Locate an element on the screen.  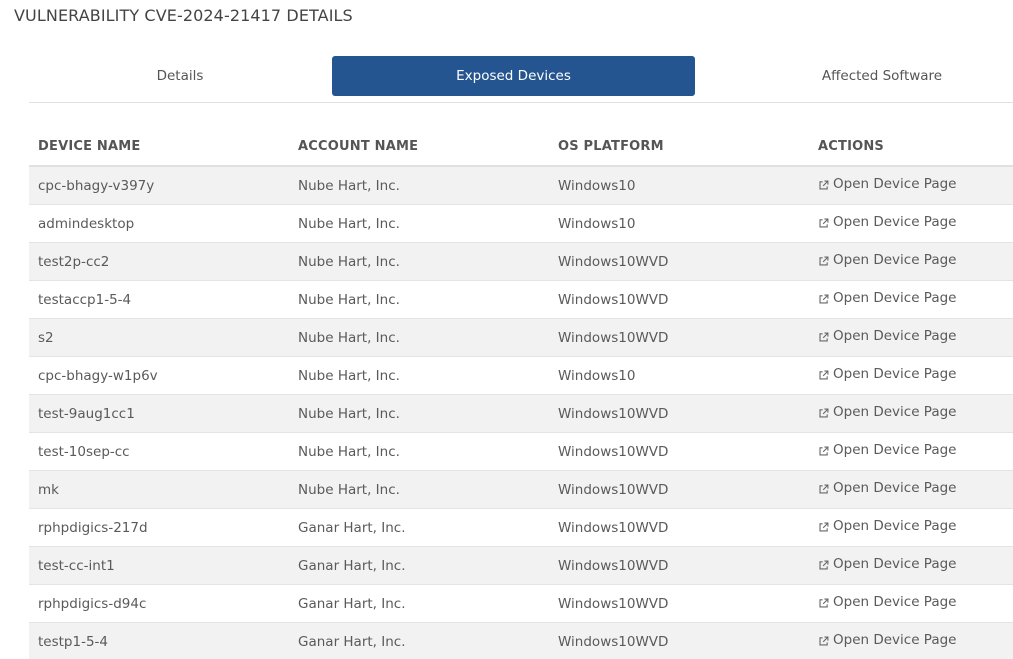
device-name-cell: rphpdigics-d94c is located at coordinates (159, 603).